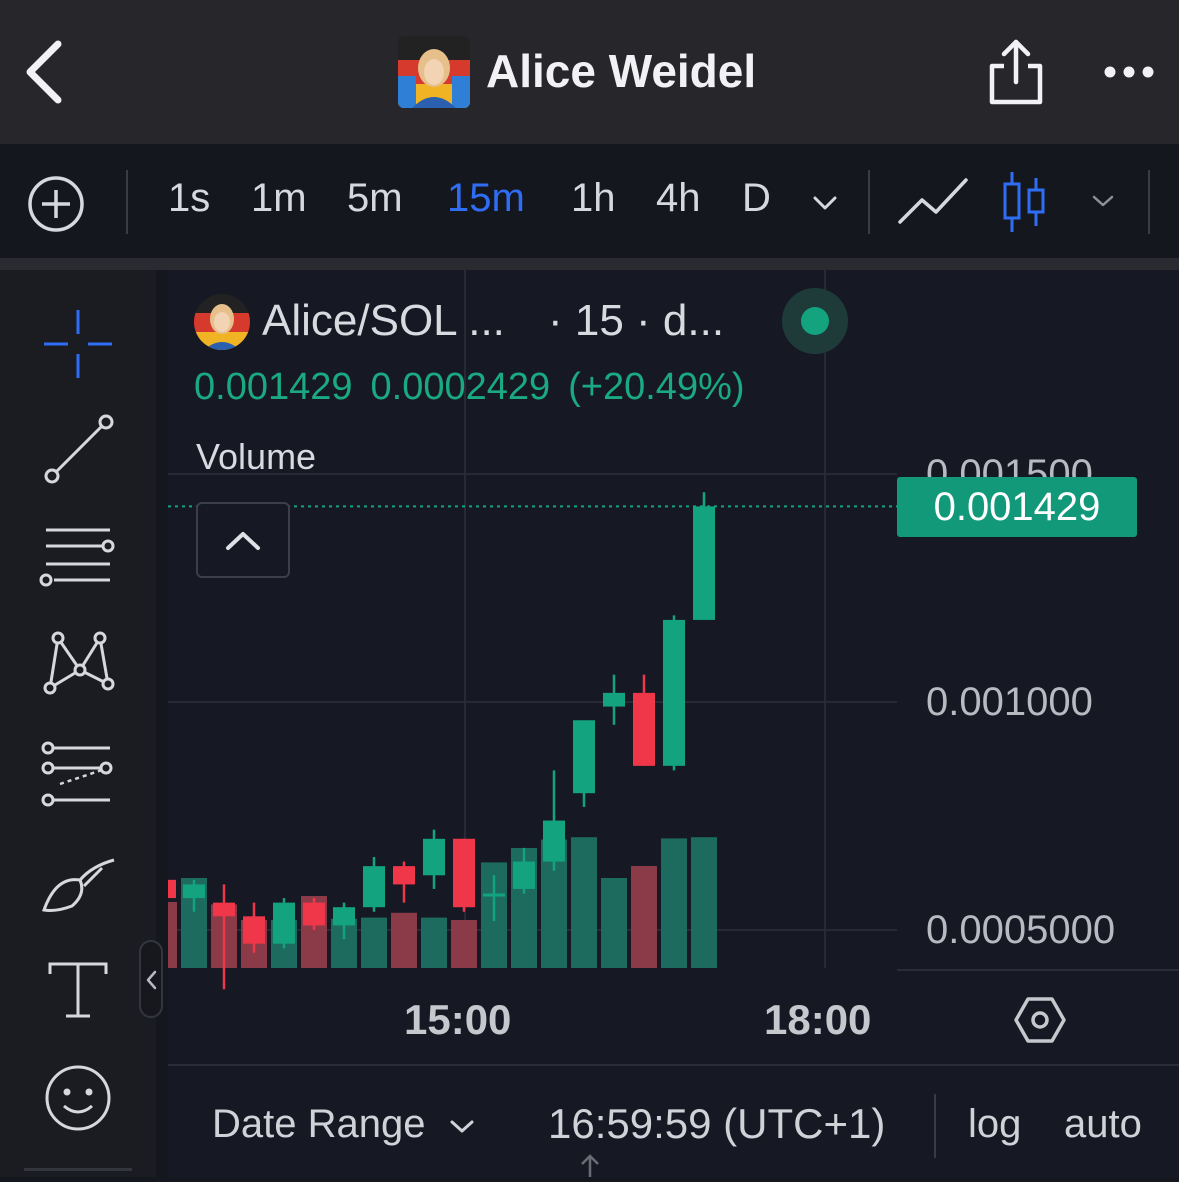 The height and width of the screenshot is (1182, 1179). Describe the element at coordinates (1021, 930) in the screenshot. I see `price-axis-label: 0.0005000` at that location.